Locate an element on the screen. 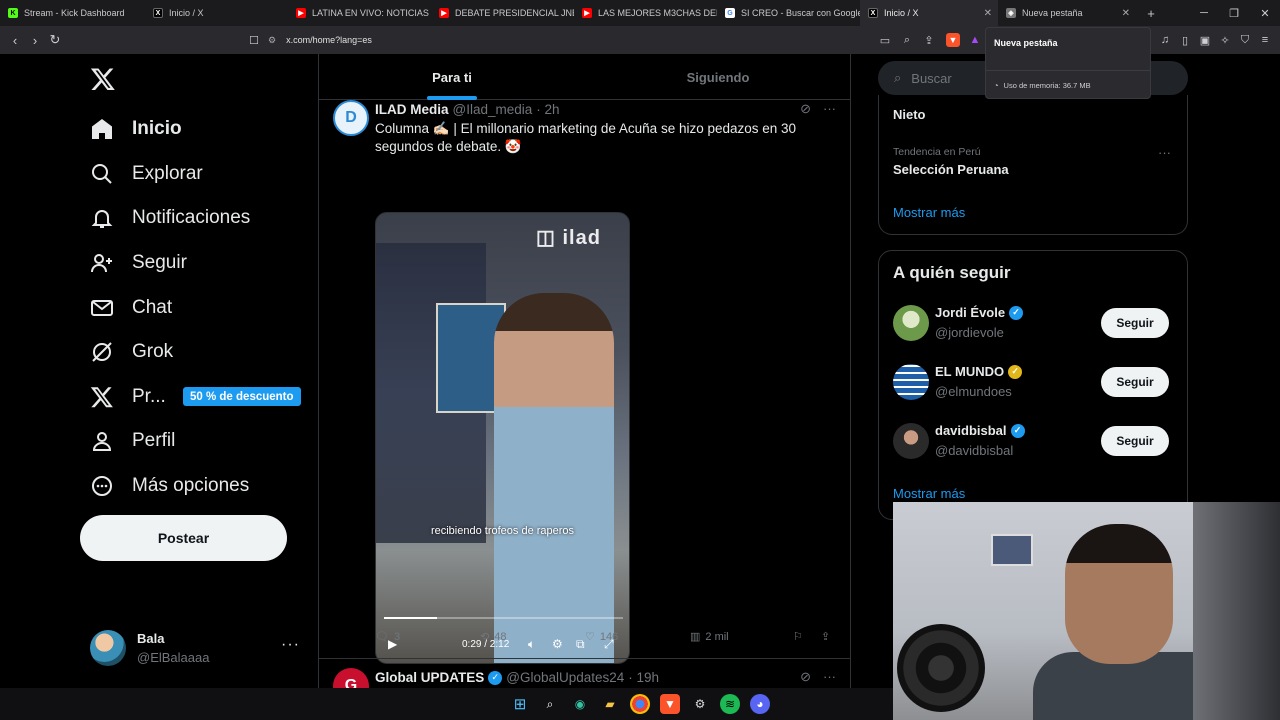 The width and height of the screenshot is (1280, 720). bookmark-icon: ☐ is located at coordinates (254, 40).